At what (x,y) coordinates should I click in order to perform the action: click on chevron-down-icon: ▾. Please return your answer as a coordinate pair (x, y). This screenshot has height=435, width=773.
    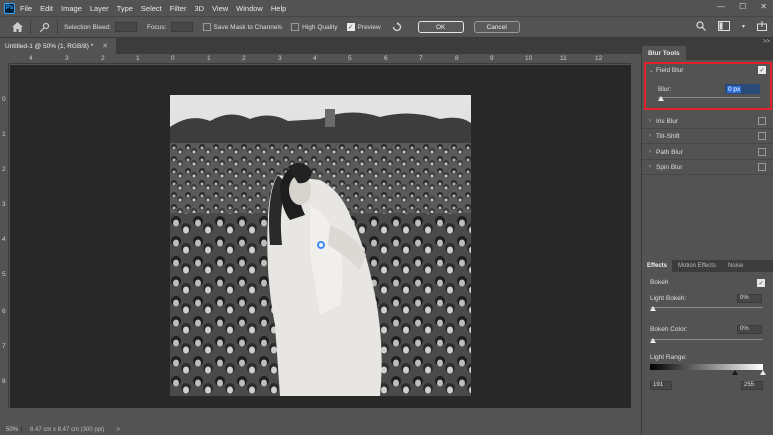
    Looking at the image, I should click on (743, 27).